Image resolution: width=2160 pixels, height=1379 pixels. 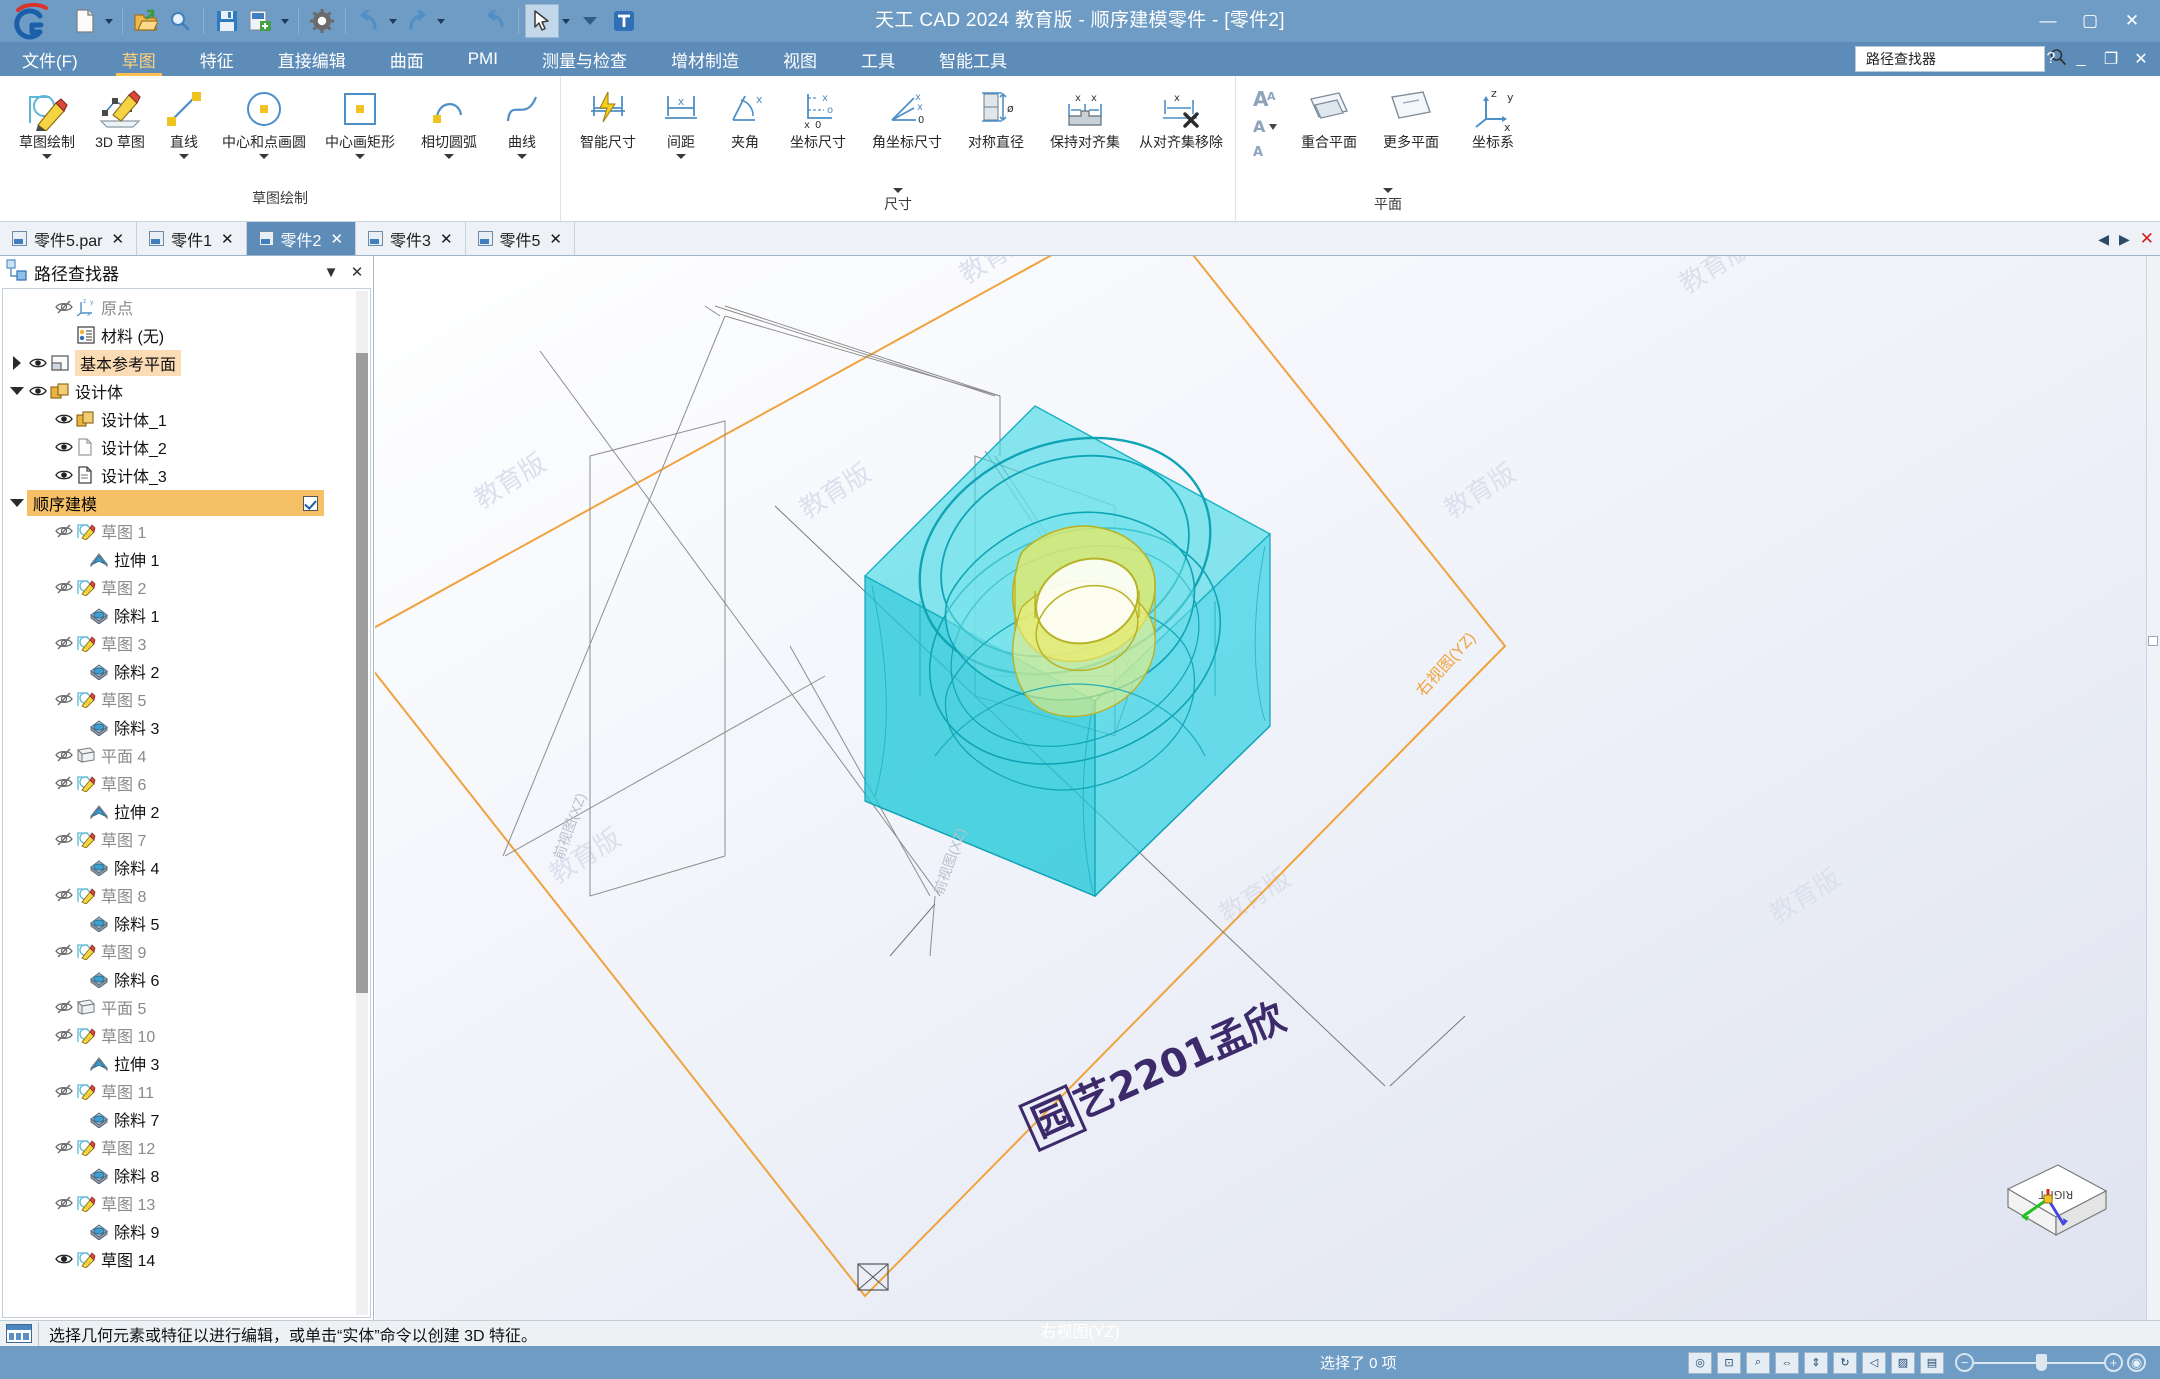 I want to click on tree-item-17: 草图 6, so click(x=186, y=783).